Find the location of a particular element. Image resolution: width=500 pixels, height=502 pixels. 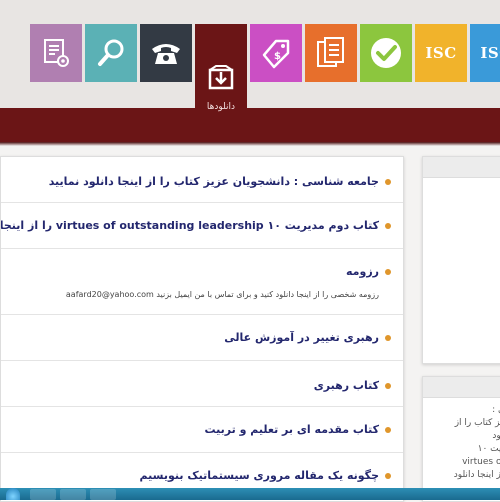

nav-tile-list is located at coordinates (56, 53).